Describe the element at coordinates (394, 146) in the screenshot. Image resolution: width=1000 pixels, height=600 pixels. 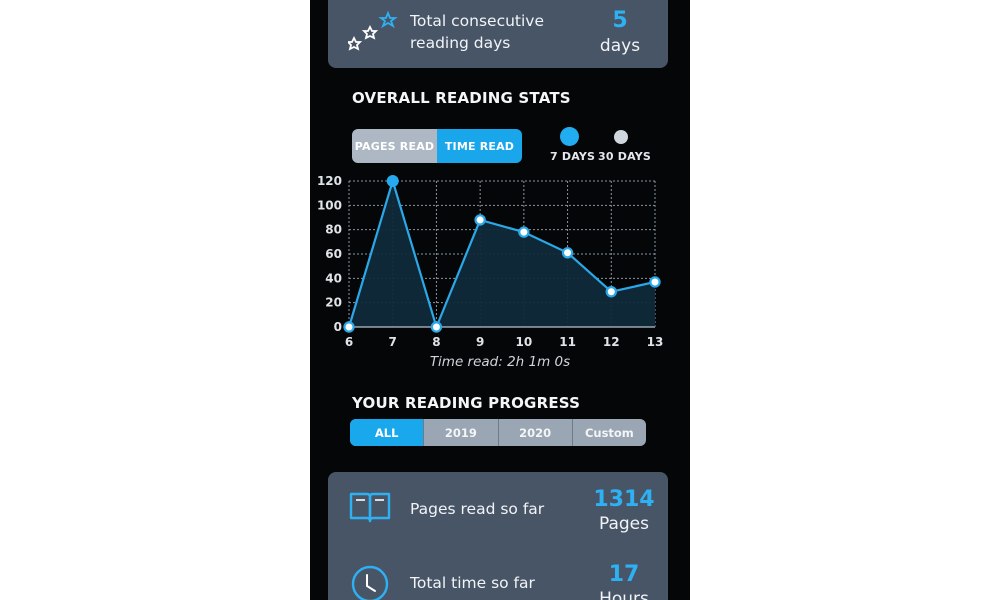
I see `pages-read-toggle: PAGES READ` at that location.